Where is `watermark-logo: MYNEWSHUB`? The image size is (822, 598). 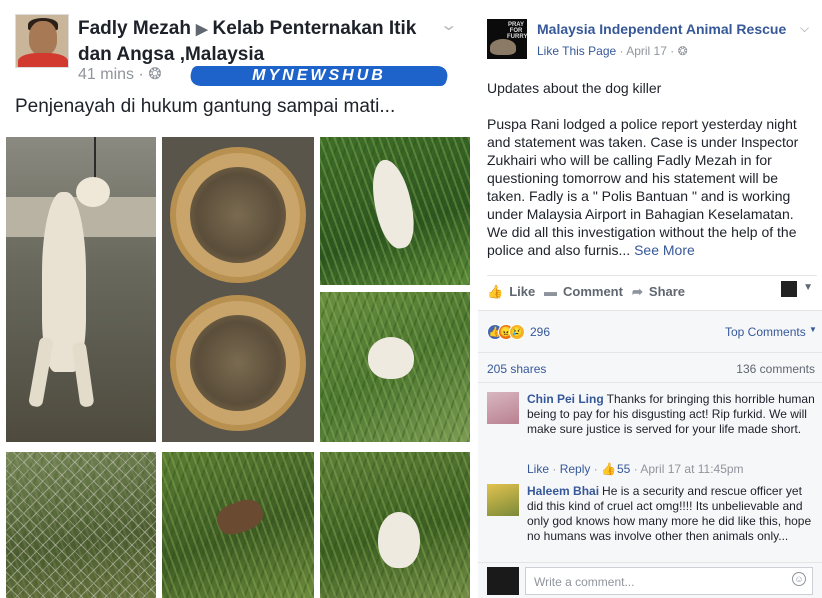
watermark-logo: MYNEWSHUB is located at coordinates (319, 76).